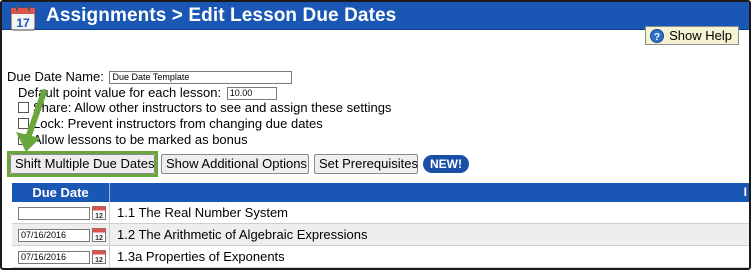 Image resolution: width=751 pixels, height=270 pixels. I want to click on calendar-day-text: 17, so click(23, 23).